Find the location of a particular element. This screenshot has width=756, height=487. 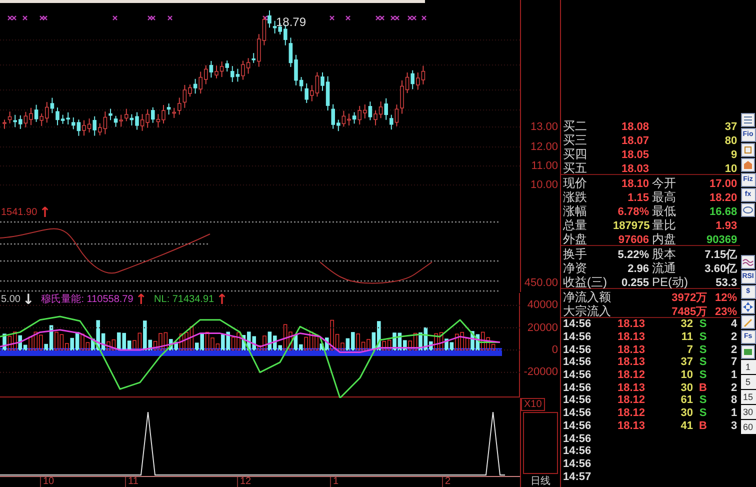

flow-label: 净流入额 is located at coordinates (587, 296).